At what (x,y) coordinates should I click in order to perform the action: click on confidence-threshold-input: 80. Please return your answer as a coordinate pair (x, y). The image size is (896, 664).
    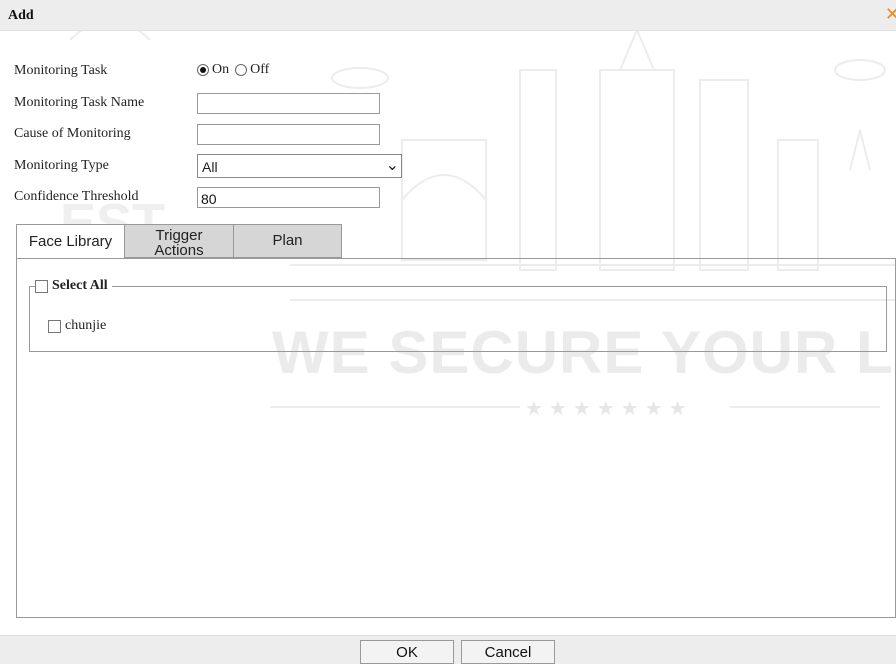
    Looking at the image, I should click on (288, 197).